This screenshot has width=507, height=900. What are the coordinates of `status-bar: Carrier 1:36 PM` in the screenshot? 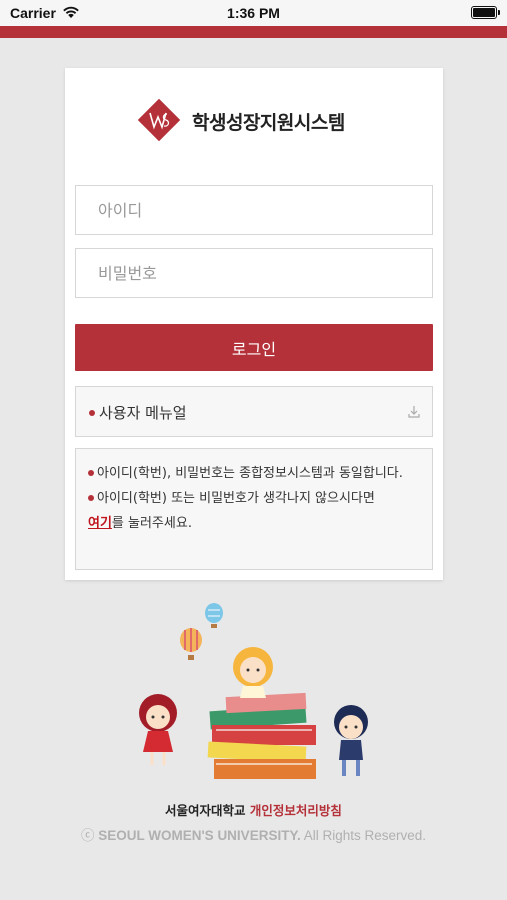 It's located at (253, 13).